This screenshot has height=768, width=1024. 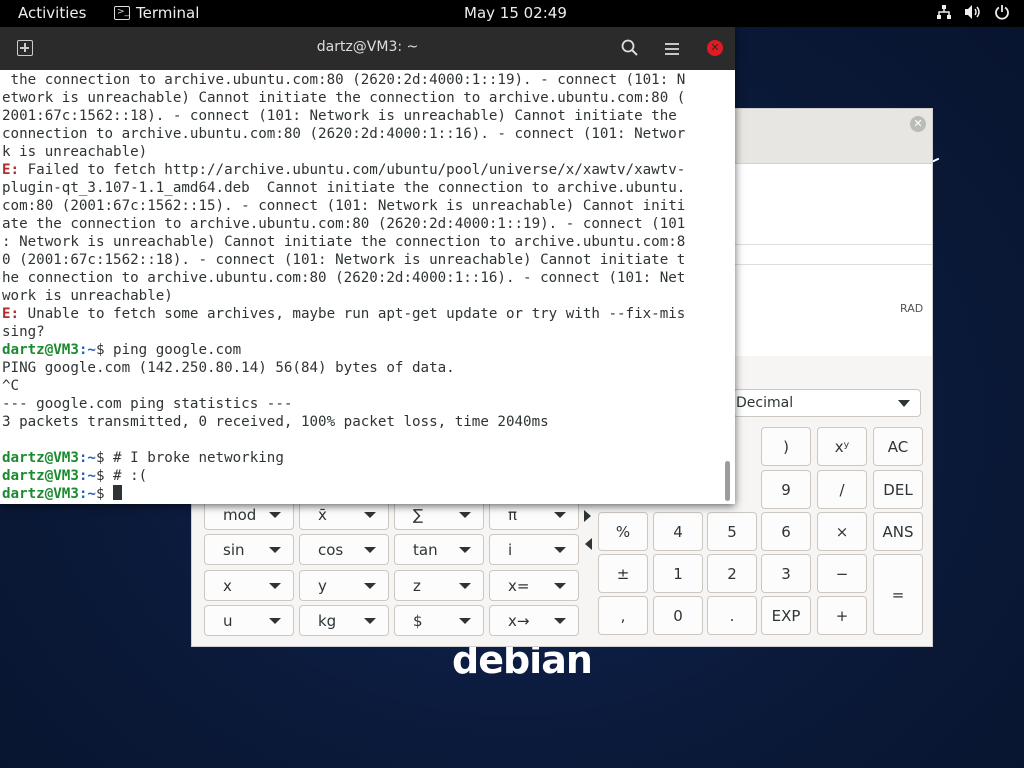 I want to click on search-icon, so click(x=630, y=50).